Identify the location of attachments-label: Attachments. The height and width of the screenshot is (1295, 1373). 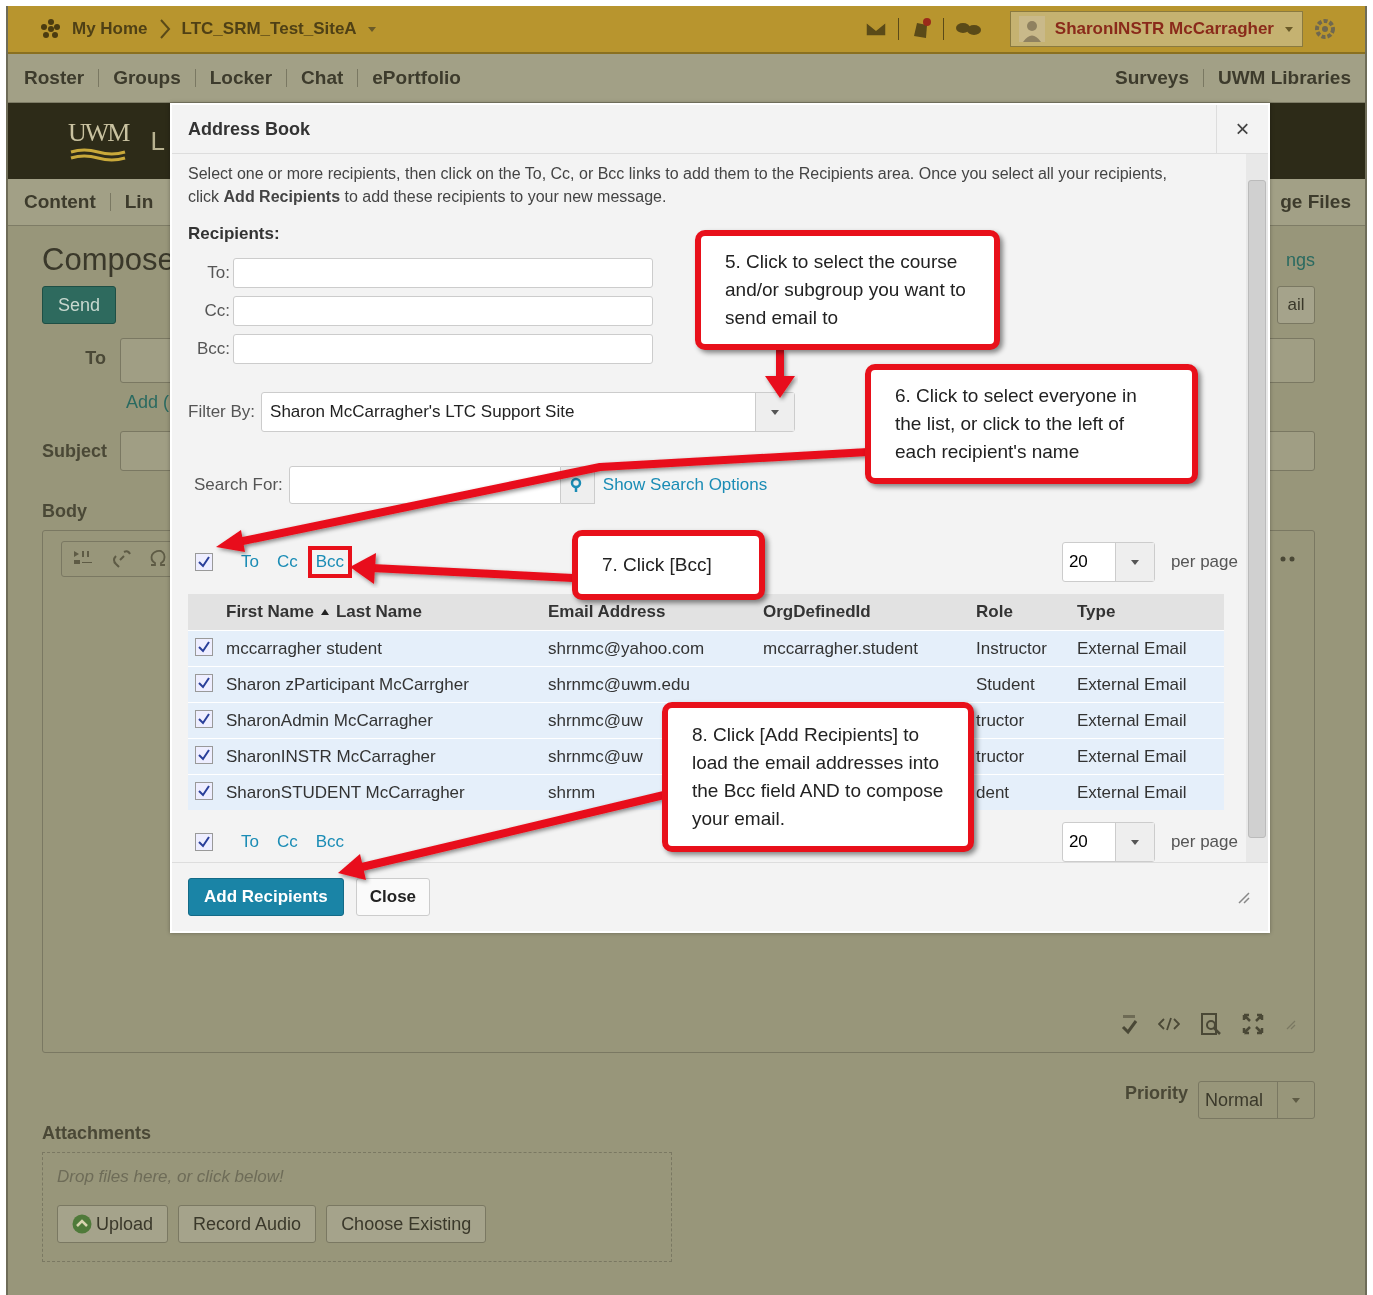
(97, 1133).